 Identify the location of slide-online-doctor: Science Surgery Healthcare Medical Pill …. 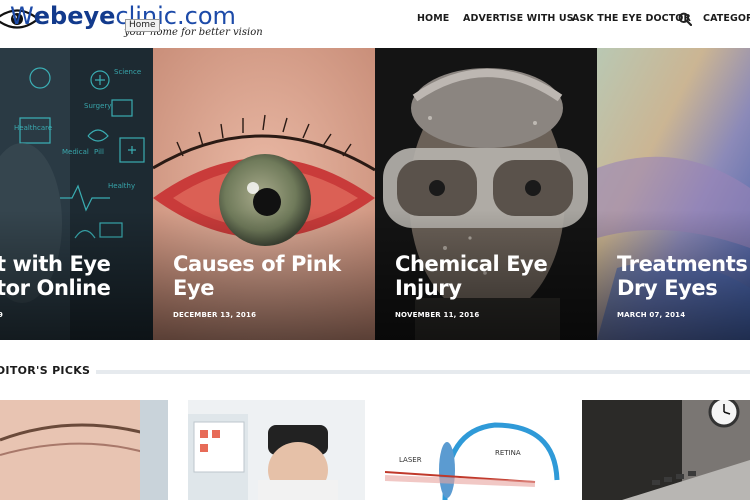
(76, 194).